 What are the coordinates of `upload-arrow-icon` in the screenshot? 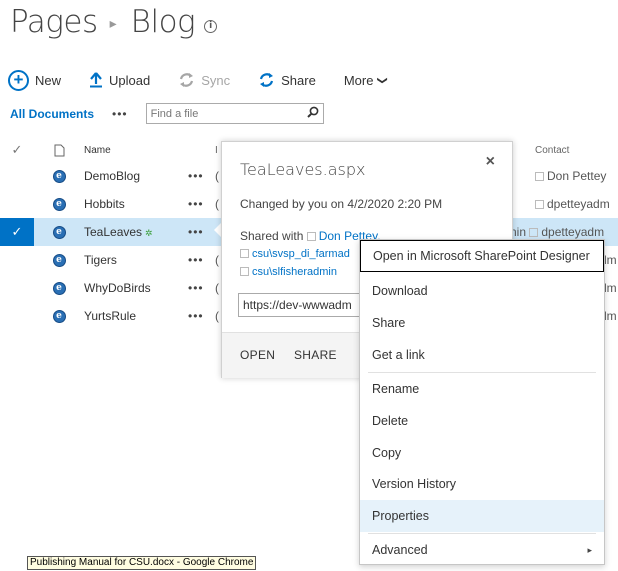 It's located at (96, 80).